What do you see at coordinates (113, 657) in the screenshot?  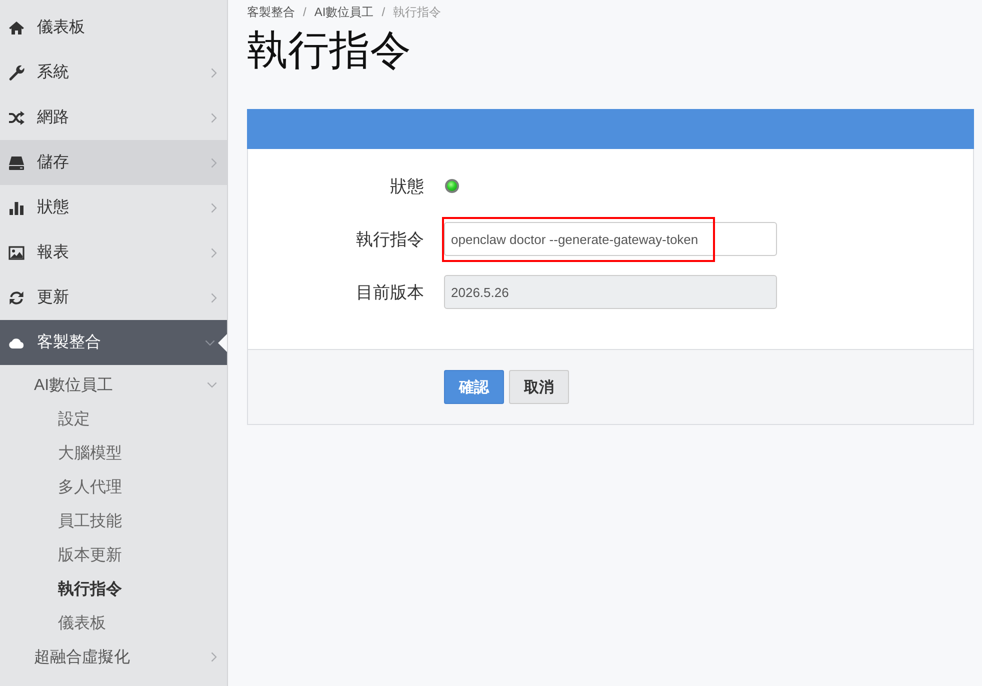 I see `submenu-item: 超融合虛擬化` at bounding box center [113, 657].